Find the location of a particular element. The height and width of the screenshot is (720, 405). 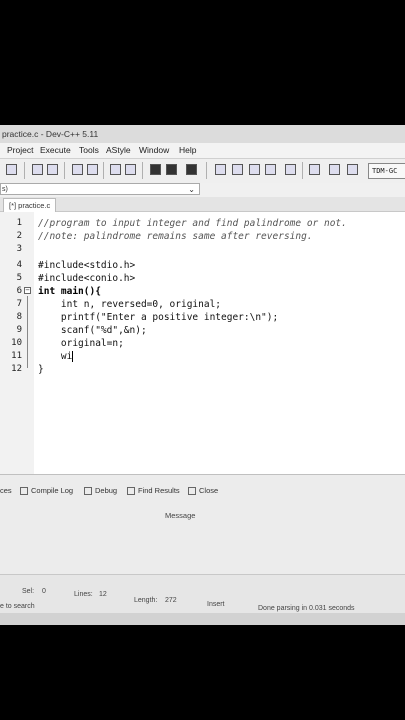

toggle-comment-icon is located at coordinates (191, 169).